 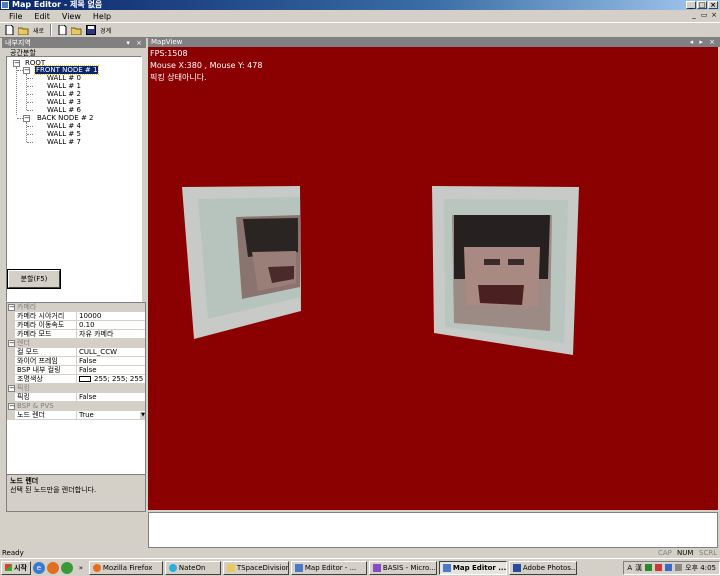 I want to click on category-label: BSP & PVS, so click(x=35, y=406).